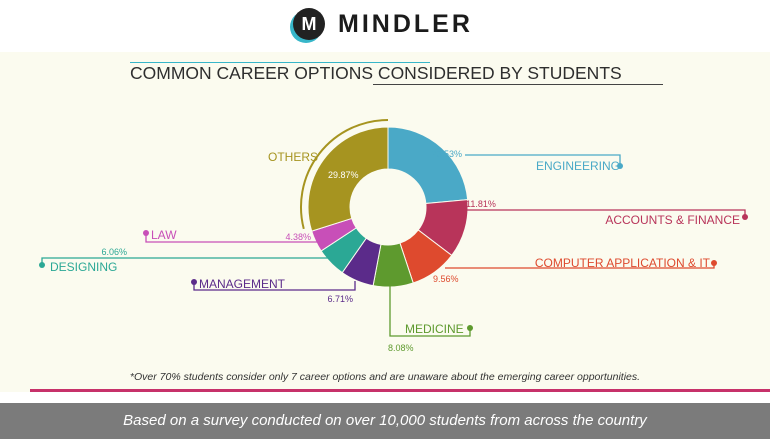 This screenshot has height=439, width=770. What do you see at coordinates (578, 166) in the screenshot?
I see `category-label-engineering: ENGINEERING` at bounding box center [578, 166].